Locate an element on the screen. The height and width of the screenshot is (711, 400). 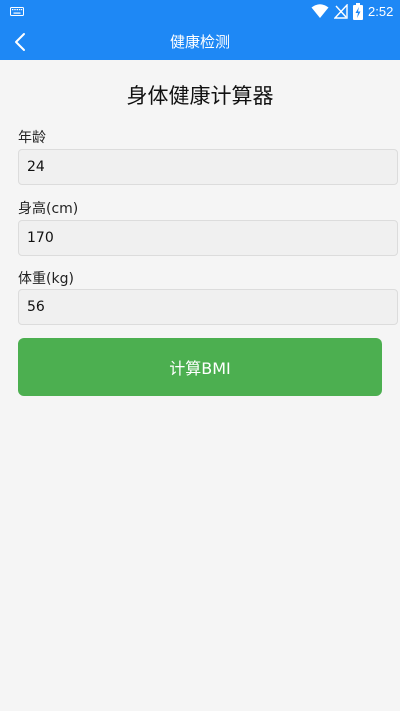
wifi-icon is located at coordinates (320, 11).